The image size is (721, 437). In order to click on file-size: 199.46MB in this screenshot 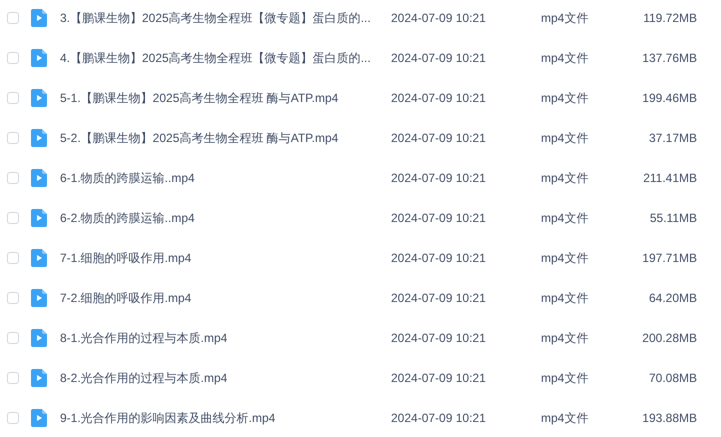, I will do `click(669, 98)`.